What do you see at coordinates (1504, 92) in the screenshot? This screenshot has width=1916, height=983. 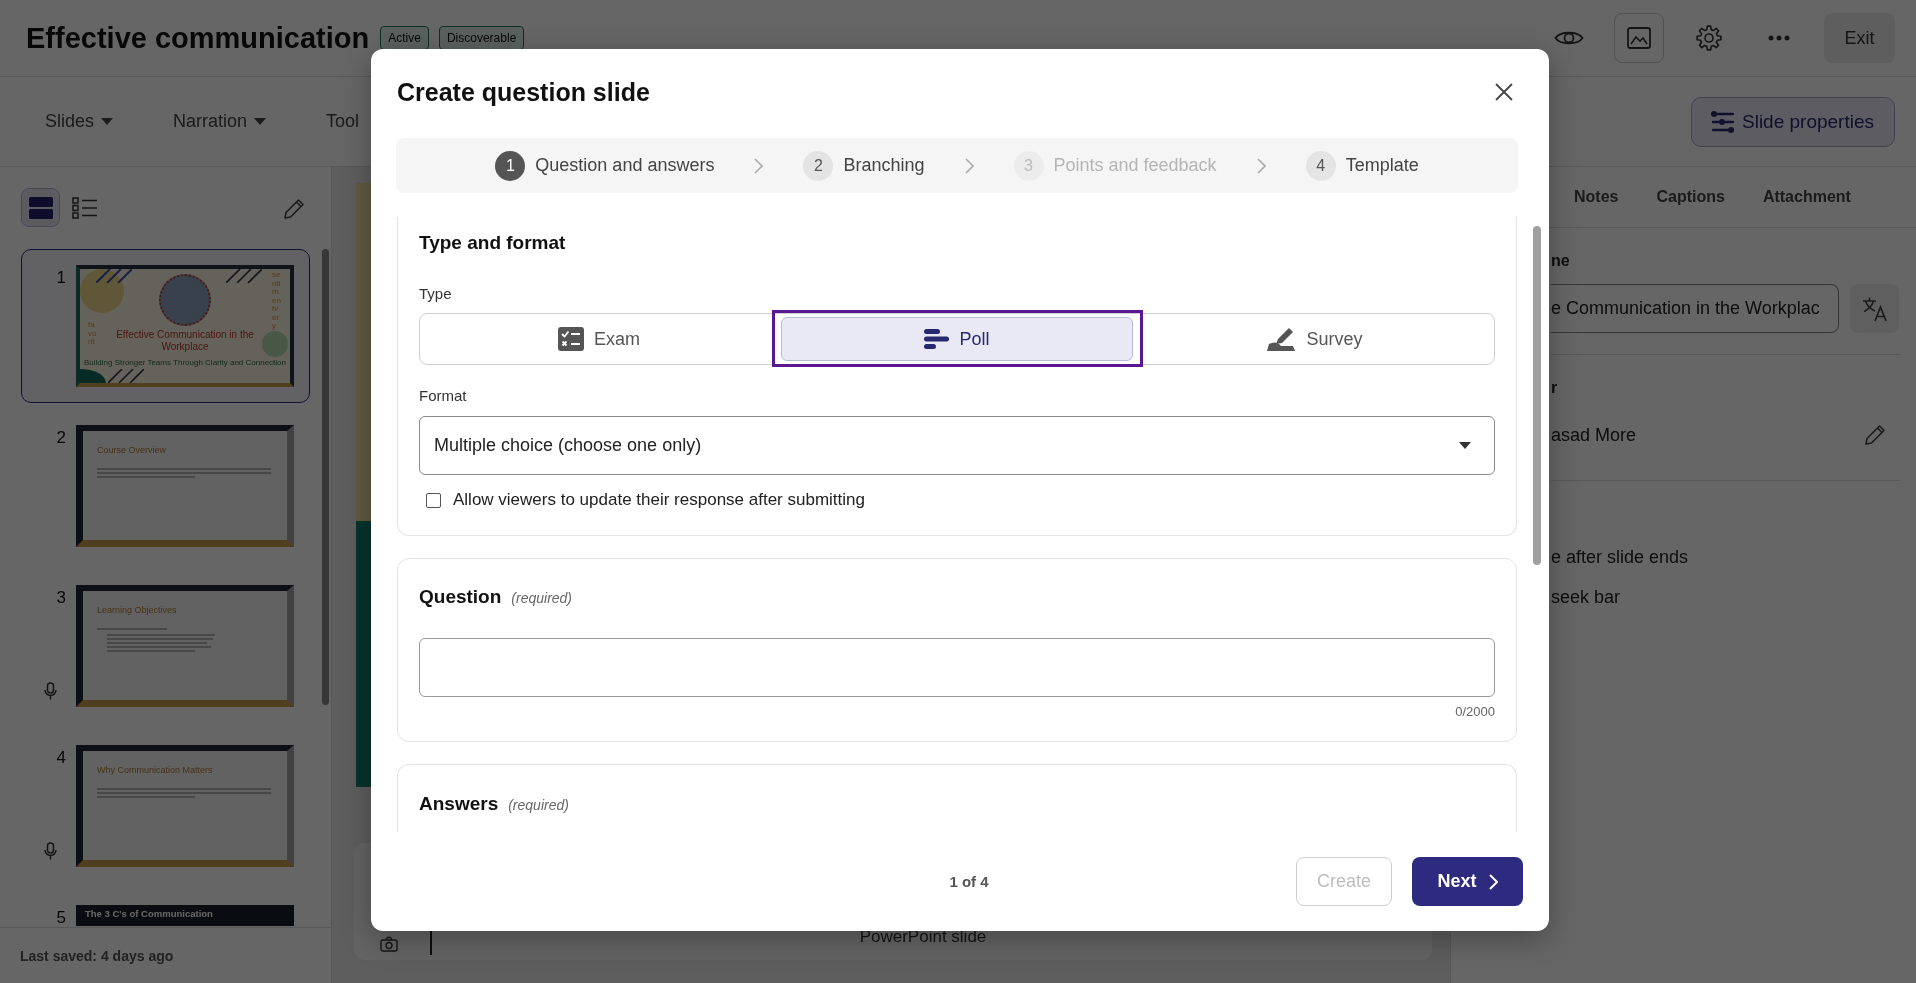 I see `close-icon` at bounding box center [1504, 92].